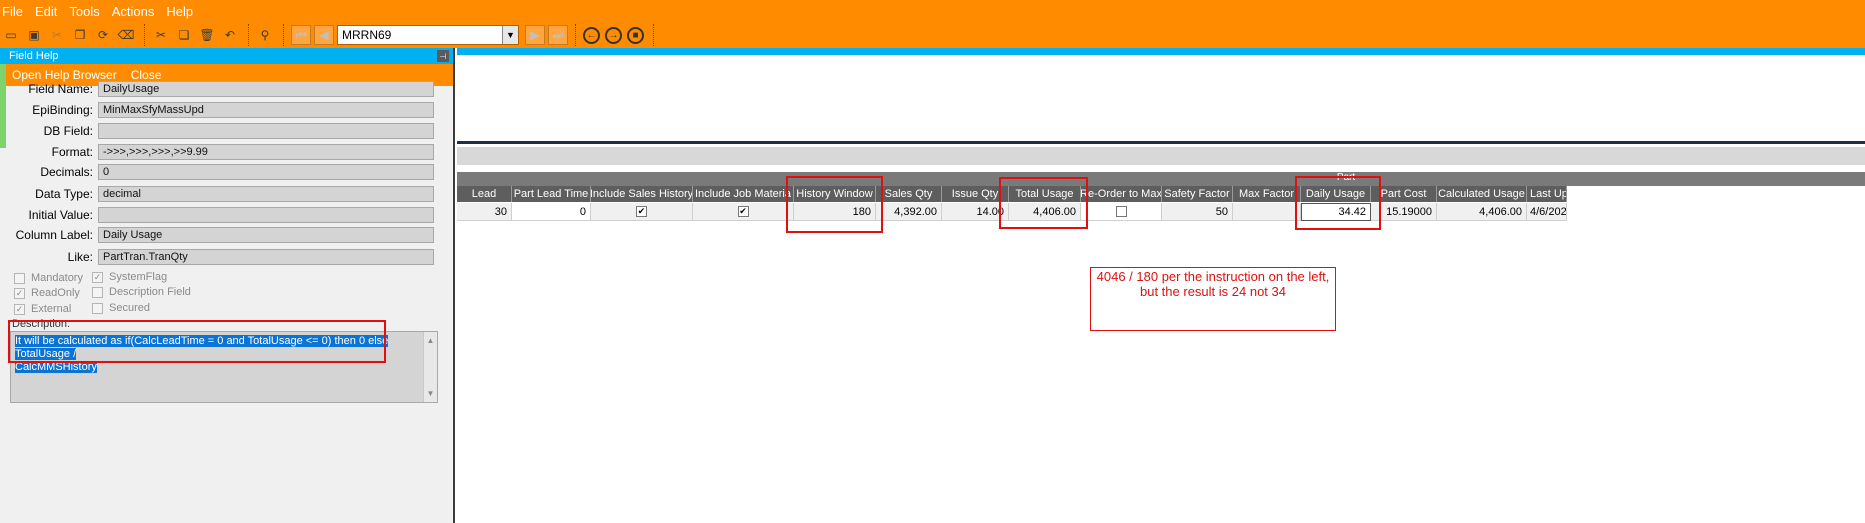 This screenshot has width=1865, height=523. Describe the element at coordinates (265, 35) in the screenshot. I see `binoculars-icon: ⚲` at that location.